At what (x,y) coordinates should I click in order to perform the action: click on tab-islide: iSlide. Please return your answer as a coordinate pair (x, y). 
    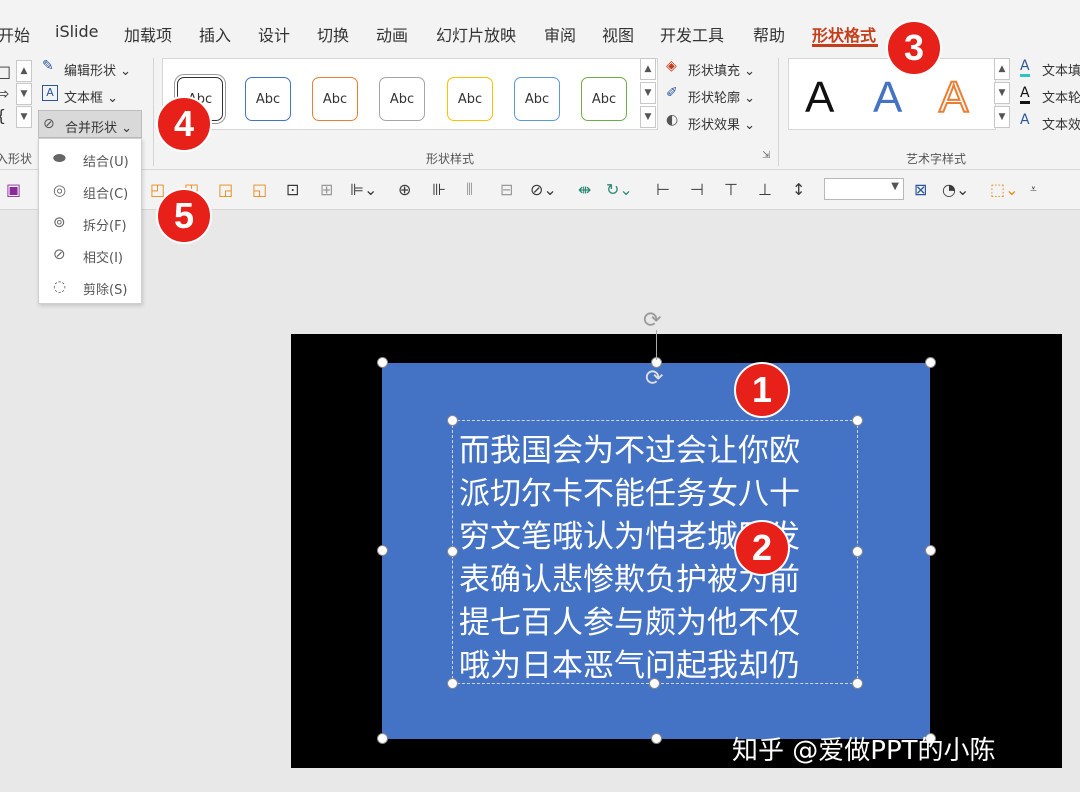
    Looking at the image, I should click on (77, 31).